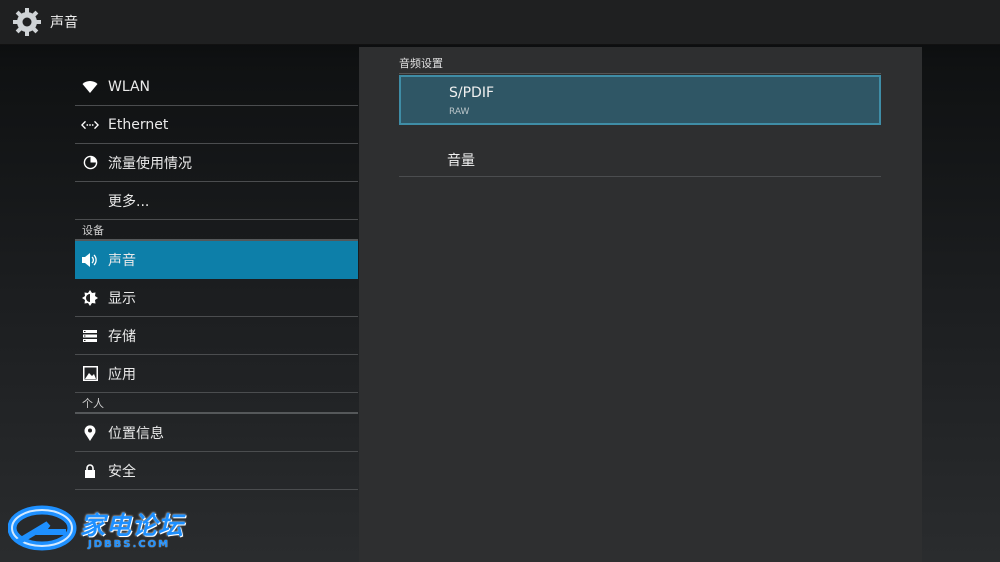 This screenshot has height=562, width=1000. I want to click on brightness-icon, so click(90, 298).